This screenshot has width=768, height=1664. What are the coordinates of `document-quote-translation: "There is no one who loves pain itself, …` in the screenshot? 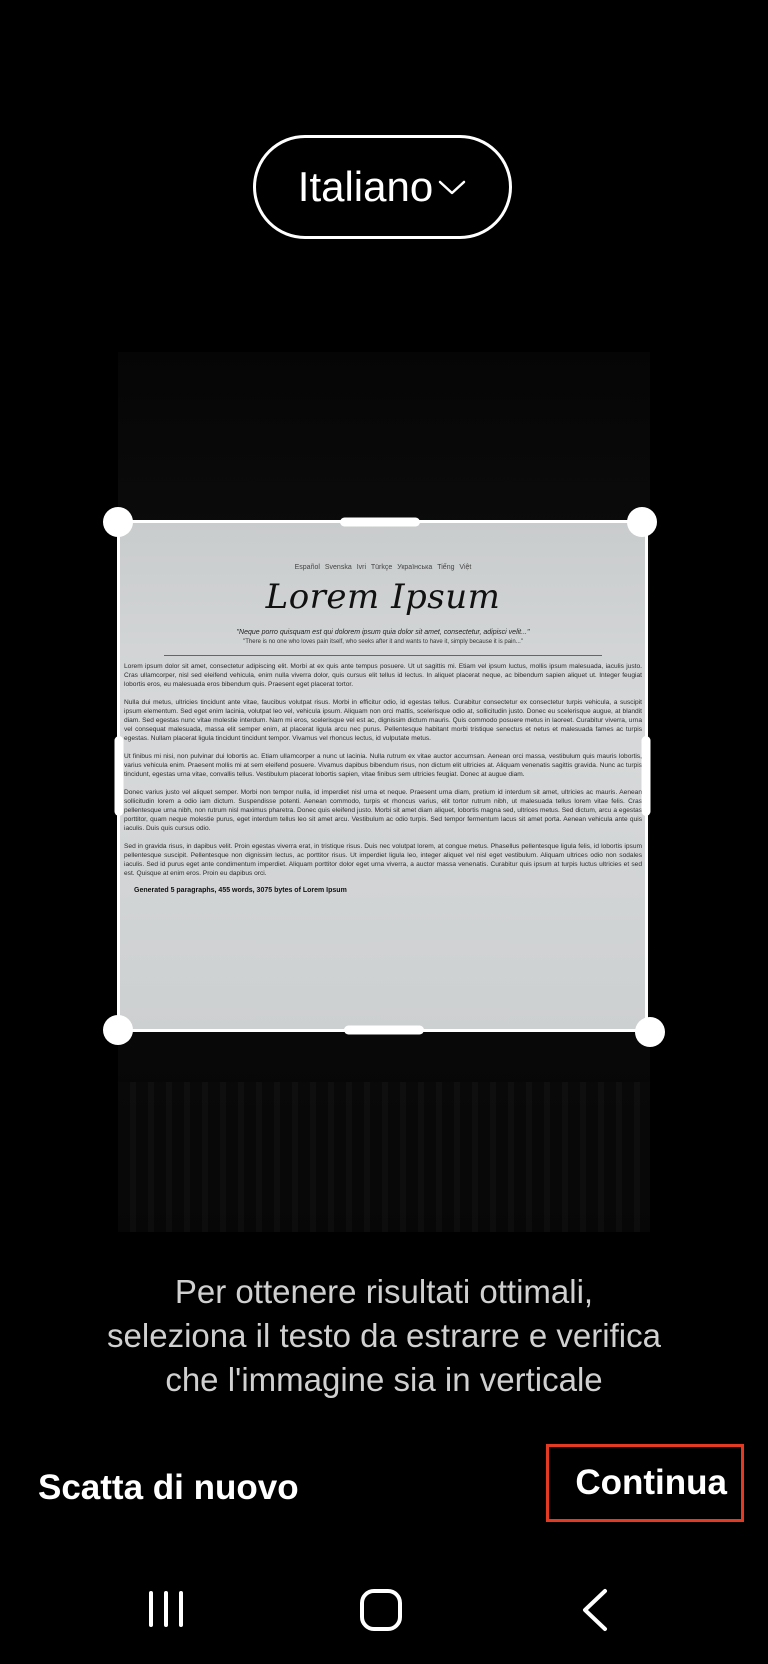 It's located at (383, 642).